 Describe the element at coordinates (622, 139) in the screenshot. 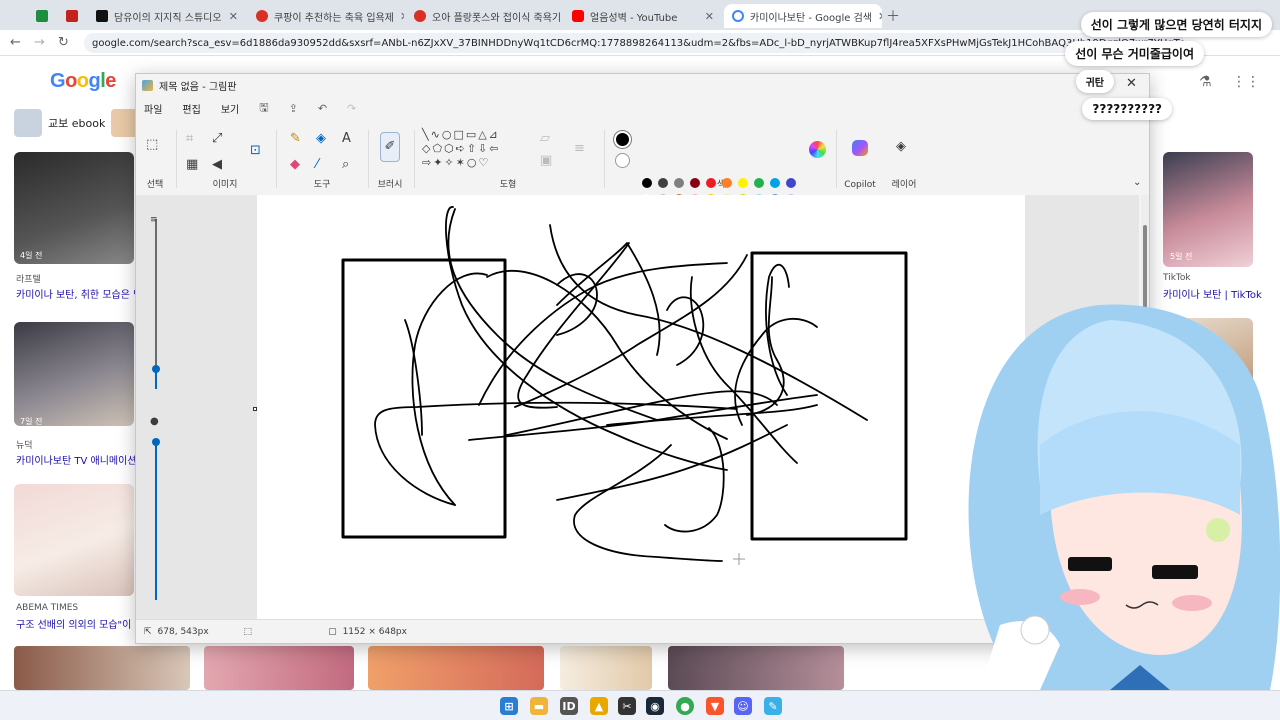

I see `primary-color` at that location.